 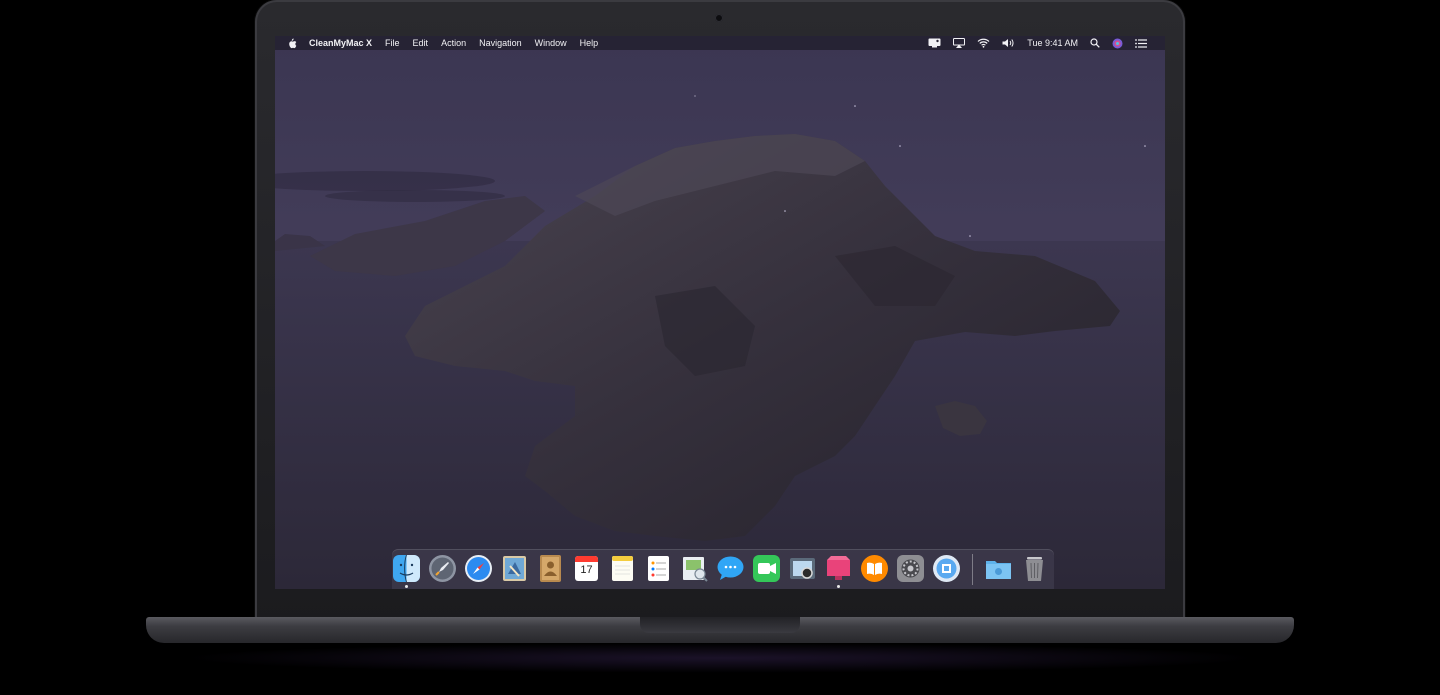 What do you see at coordinates (392, 43) in the screenshot?
I see `menu-file: File` at bounding box center [392, 43].